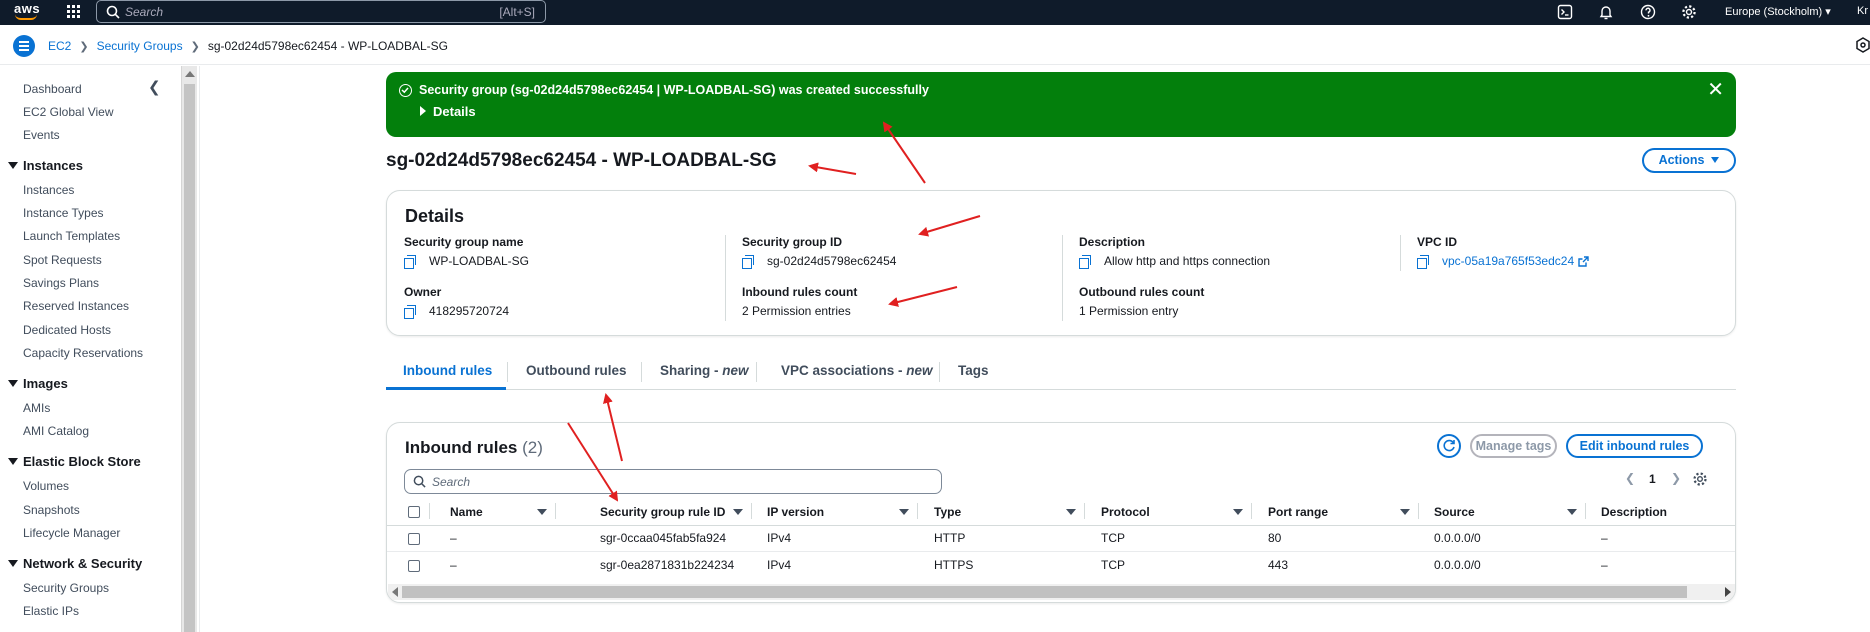  What do you see at coordinates (61, 283) in the screenshot?
I see `sidebar-item-savings-plans: Savings Plans` at bounding box center [61, 283].